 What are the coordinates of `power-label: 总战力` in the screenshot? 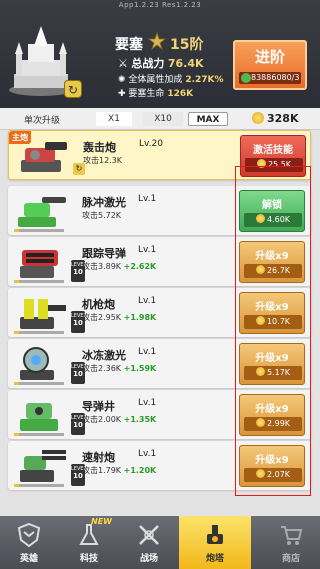 It's located at (148, 63).